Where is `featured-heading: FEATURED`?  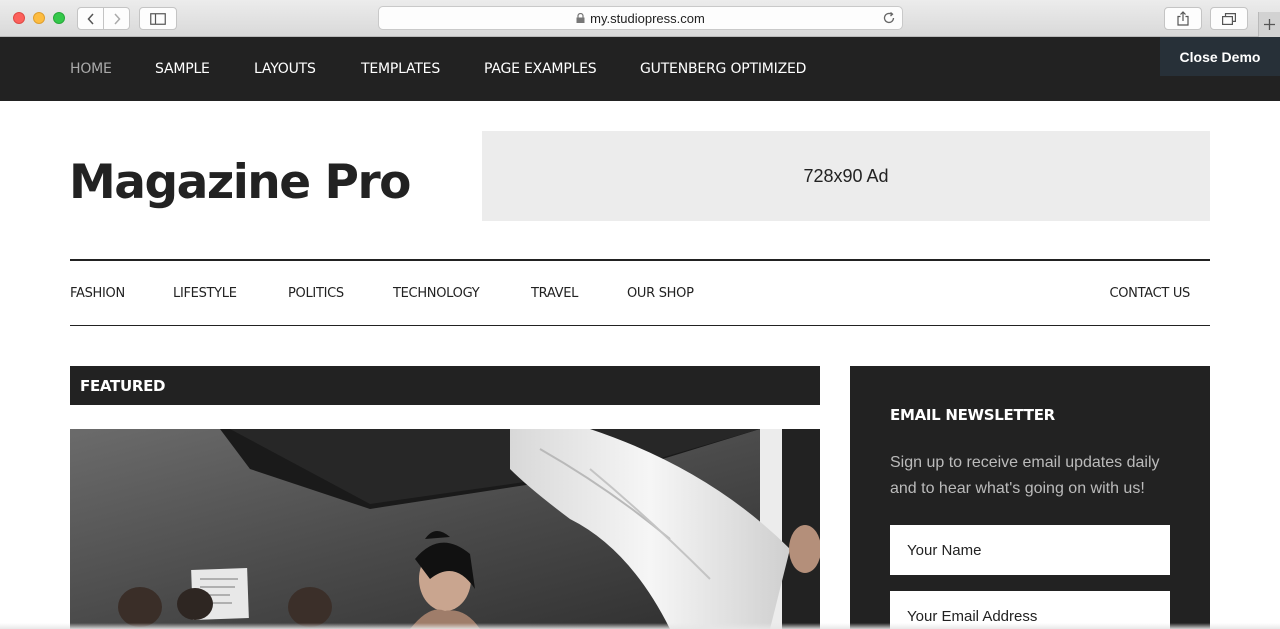 featured-heading: FEATURED is located at coordinates (123, 386).